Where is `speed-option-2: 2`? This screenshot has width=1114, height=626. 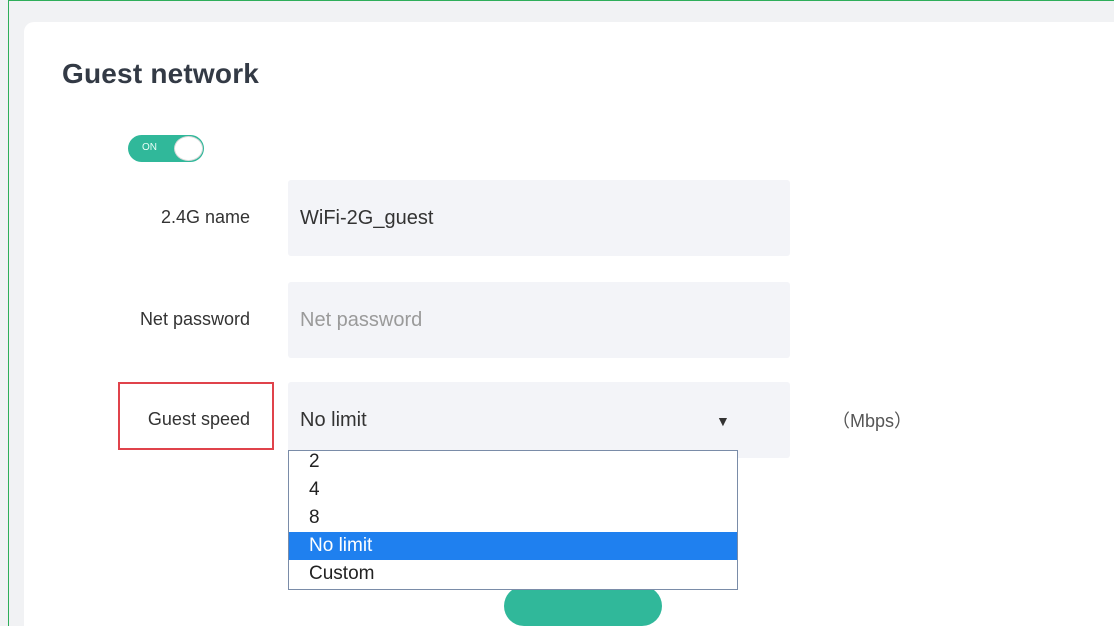 speed-option-2: 2 is located at coordinates (513, 463).